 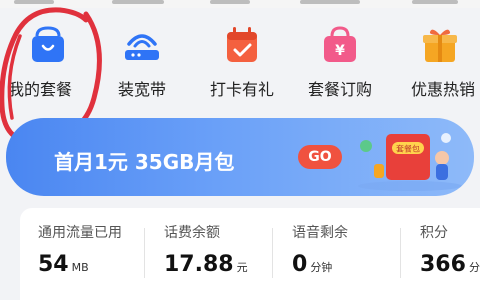 What do you see at coordinates (442, 89) in the screenshot?
I see `quick-action-label: 优惠热销` at bounding box center [442, 89].